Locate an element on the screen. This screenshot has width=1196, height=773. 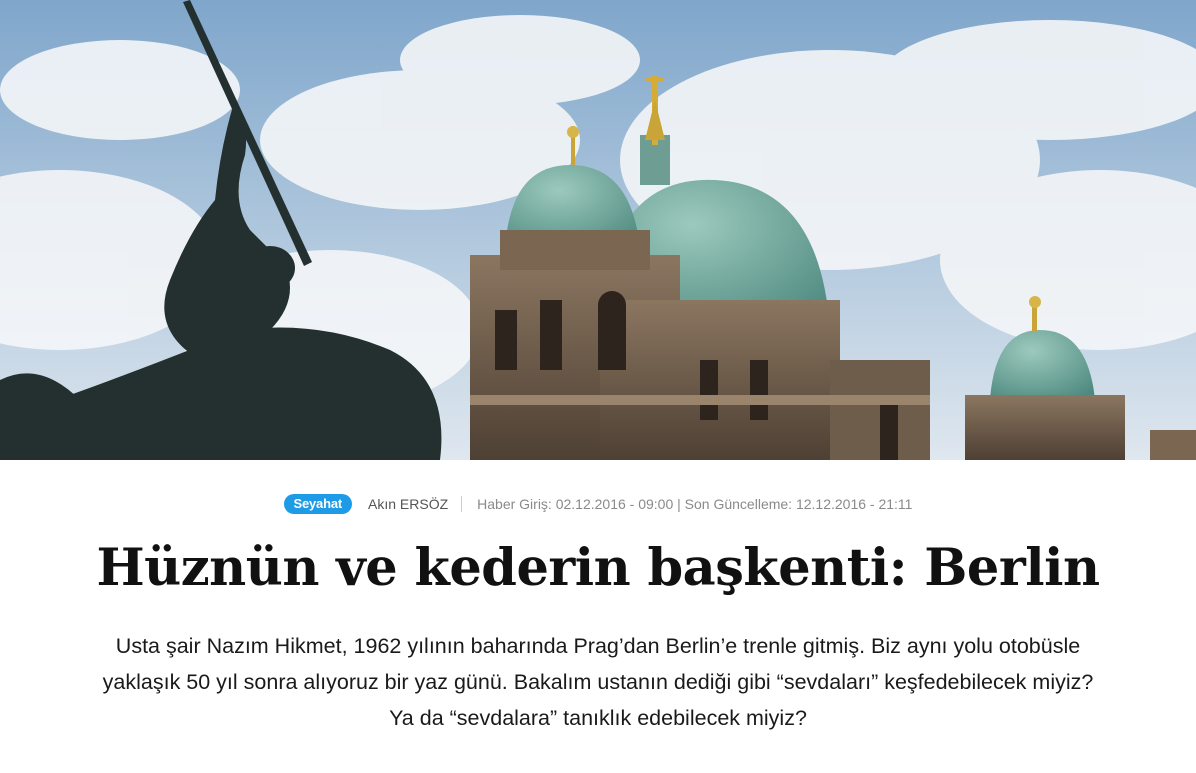
meta-divider is located at coordinates (462, 504).